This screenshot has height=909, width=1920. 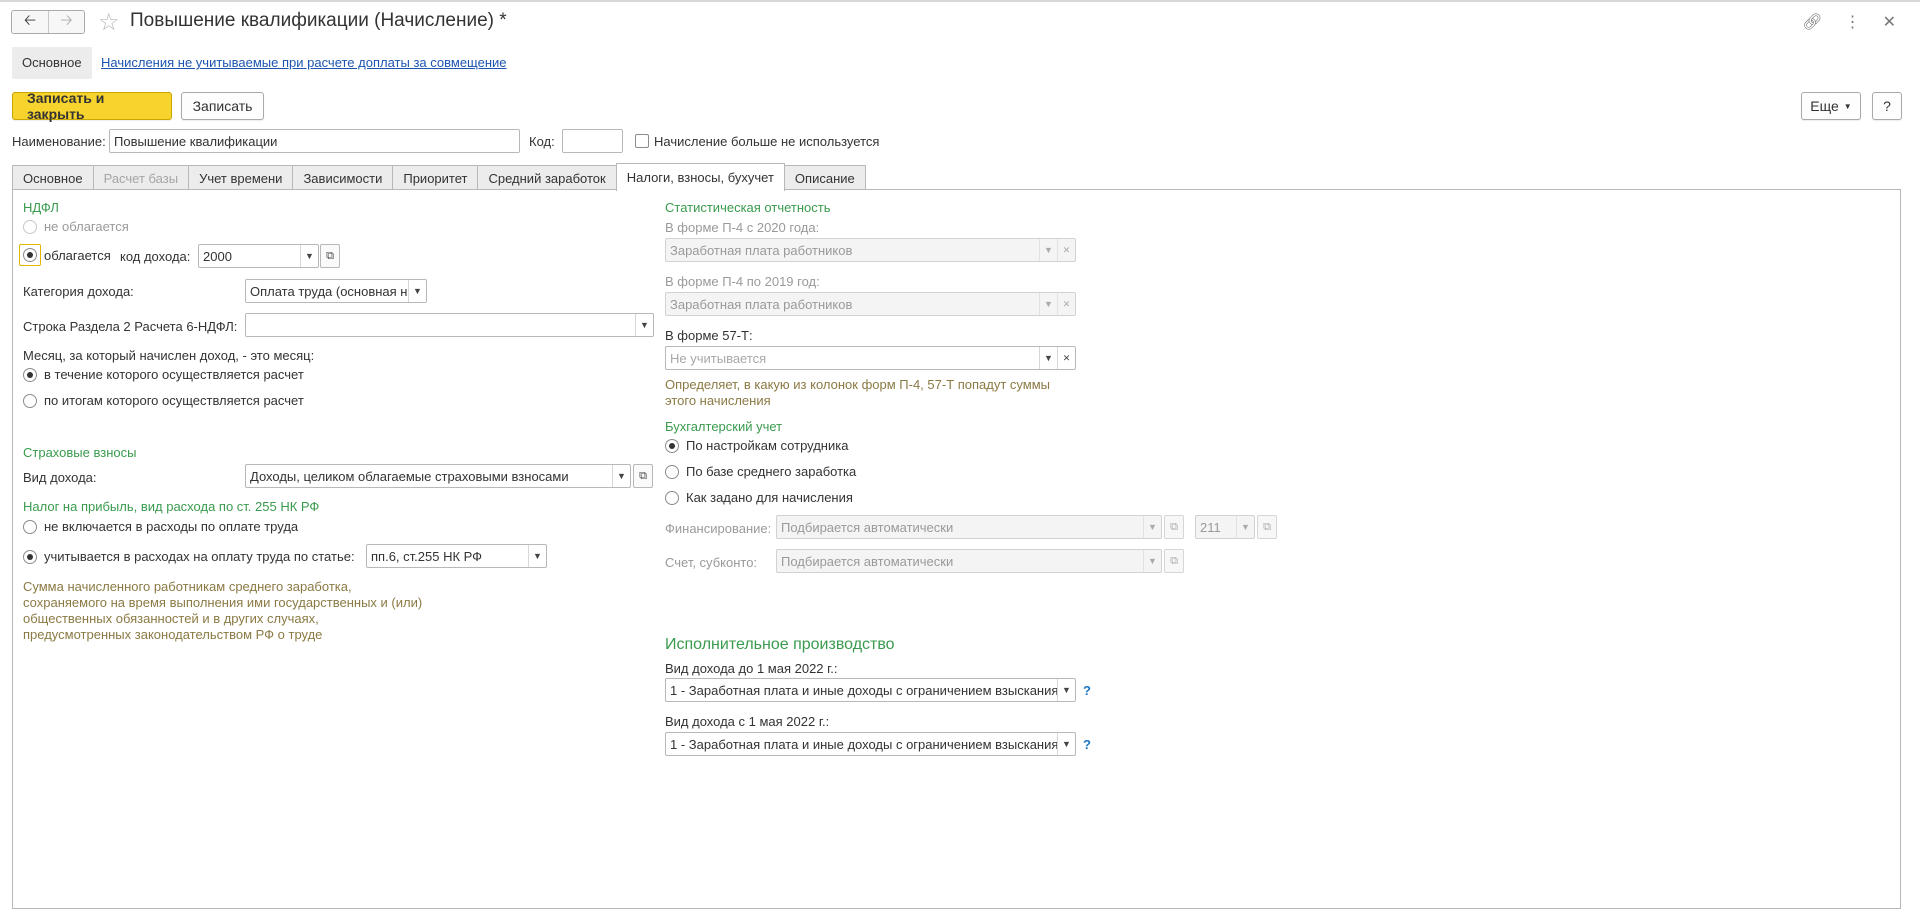 What do you see at coordinates (870, 250) in the screenshot?
I see `p4-2020-select: Заработная плата работников ▼ ✕` at bounding box center [870, 250].